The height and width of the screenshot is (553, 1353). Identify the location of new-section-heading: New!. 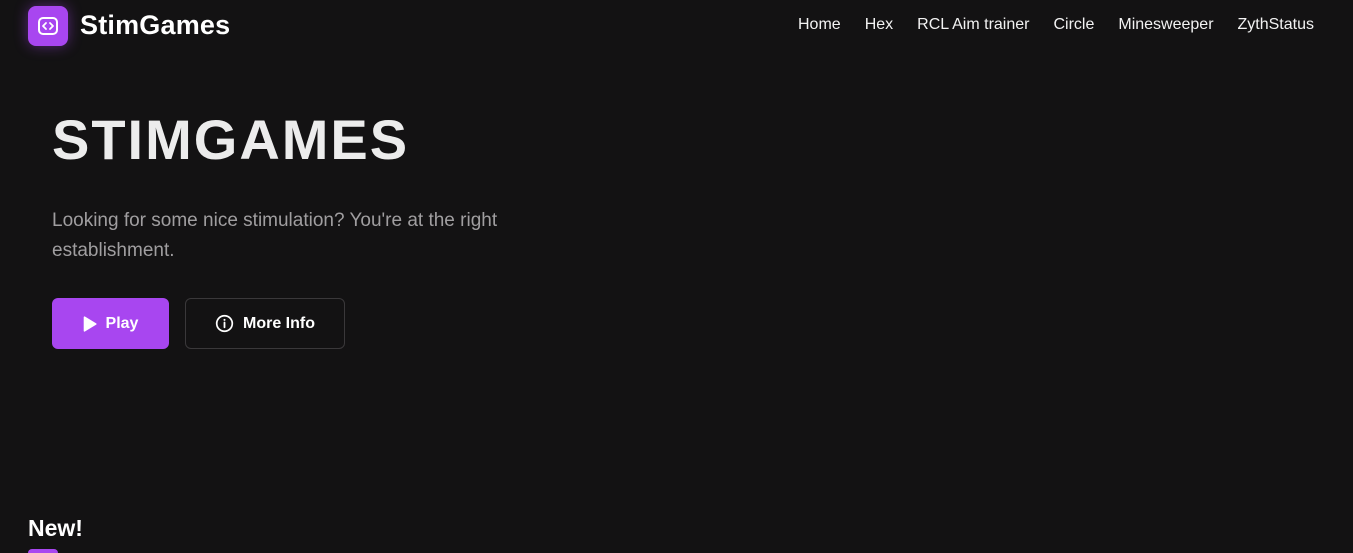
(55, 528).